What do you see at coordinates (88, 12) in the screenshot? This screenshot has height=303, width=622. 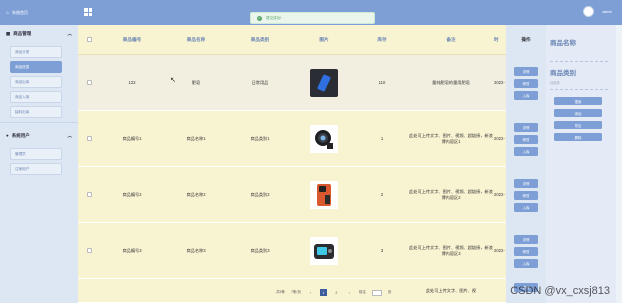 I see `menu-toggle-icon` at bounding box center [88, 12].